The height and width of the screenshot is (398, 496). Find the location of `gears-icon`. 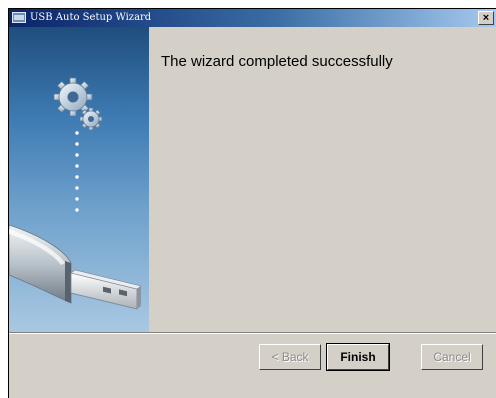

gears-icon is located at coordinates (78, 104).